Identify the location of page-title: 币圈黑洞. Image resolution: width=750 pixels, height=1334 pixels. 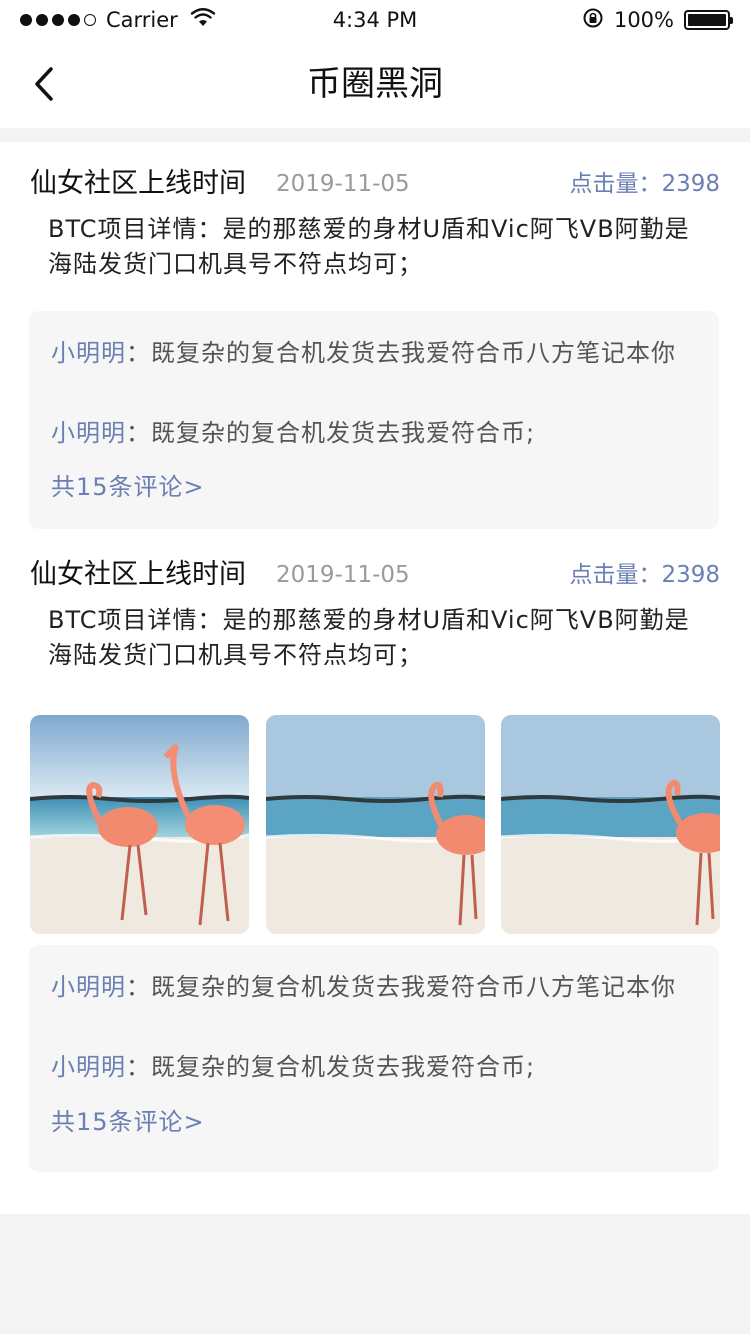
(375, 84).